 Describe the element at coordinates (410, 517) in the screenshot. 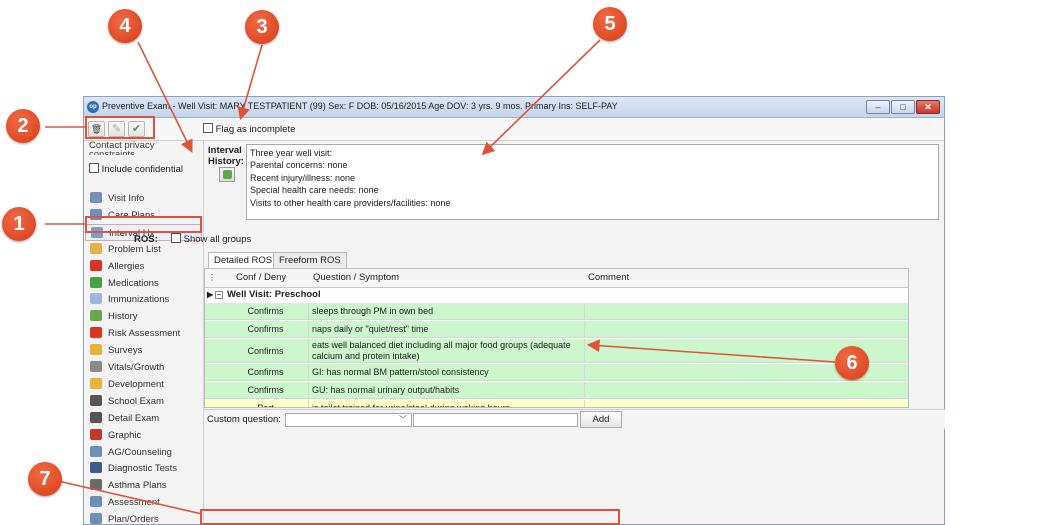

I see `highlight-custom-question` at that location.